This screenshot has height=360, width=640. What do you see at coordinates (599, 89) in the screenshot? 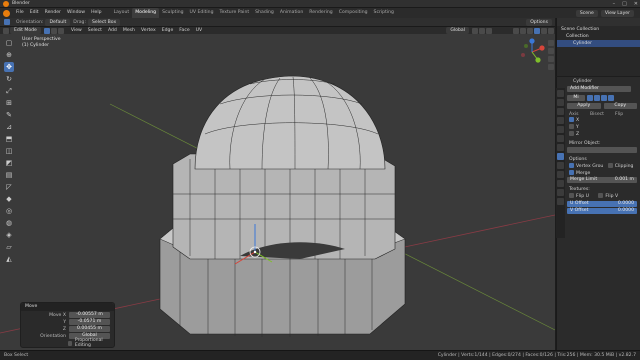
I see `add-modifier-dropdown: Add Modifier` at bounding box center [599, 89].